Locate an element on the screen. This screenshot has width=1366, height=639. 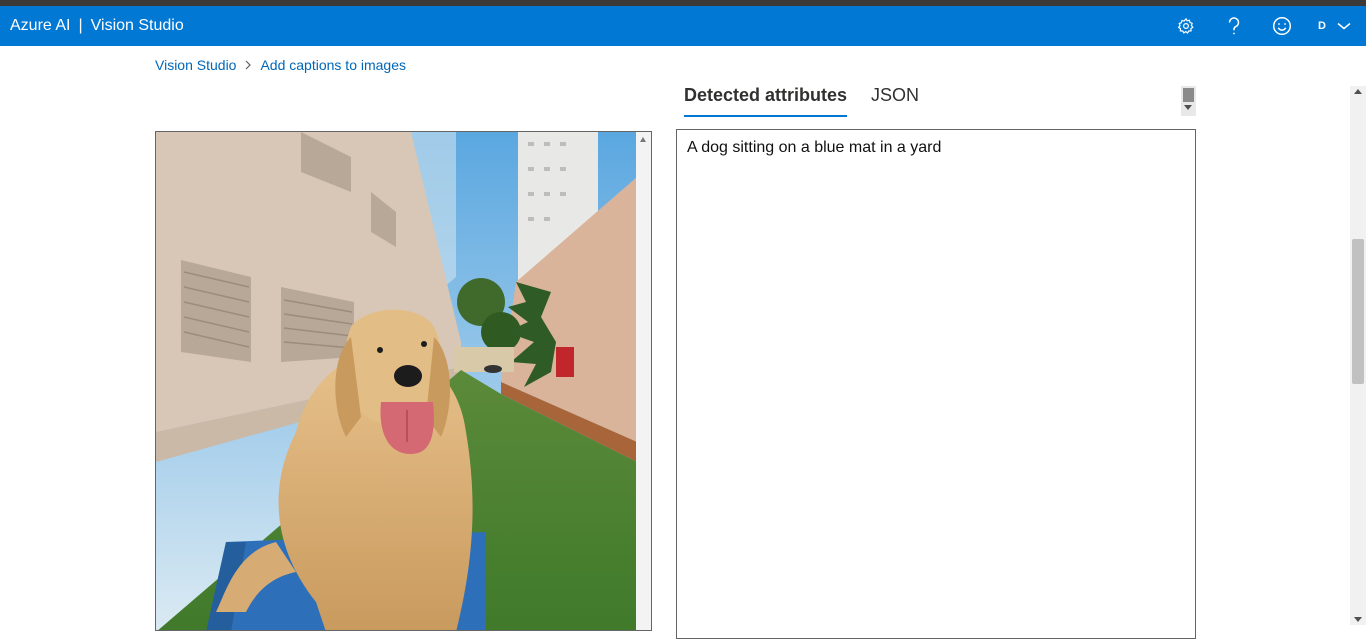
settings-button is located at coordinates (1186, 26).